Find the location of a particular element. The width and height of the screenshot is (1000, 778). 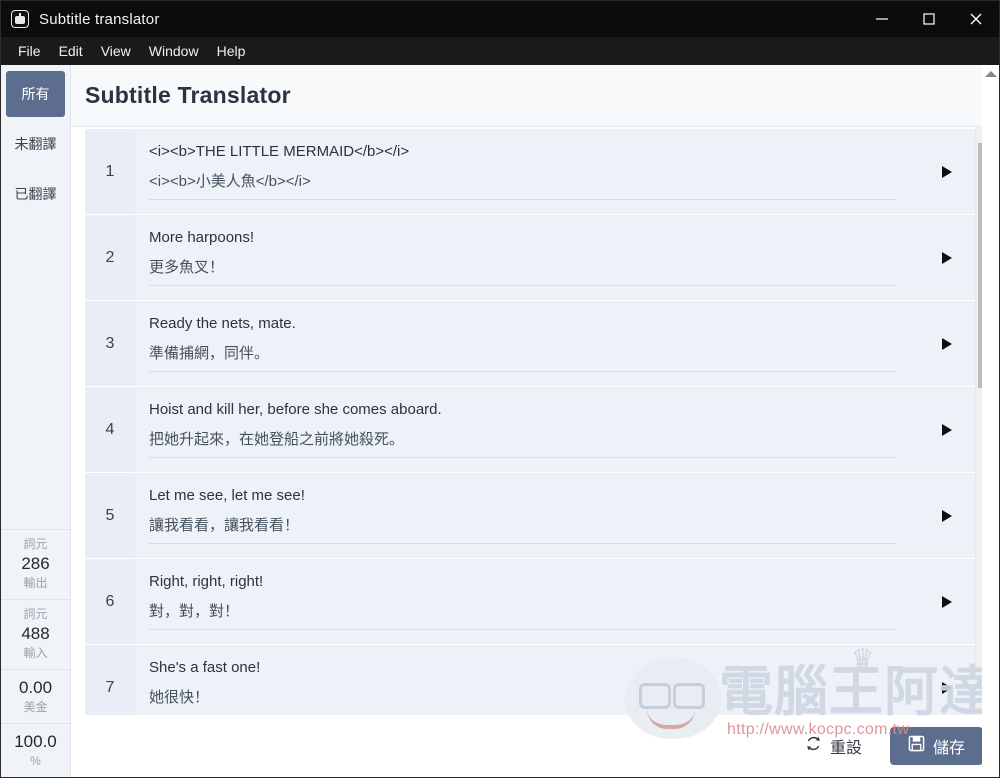

reset-button-label: 重設 is located at coordinates (845, 748).